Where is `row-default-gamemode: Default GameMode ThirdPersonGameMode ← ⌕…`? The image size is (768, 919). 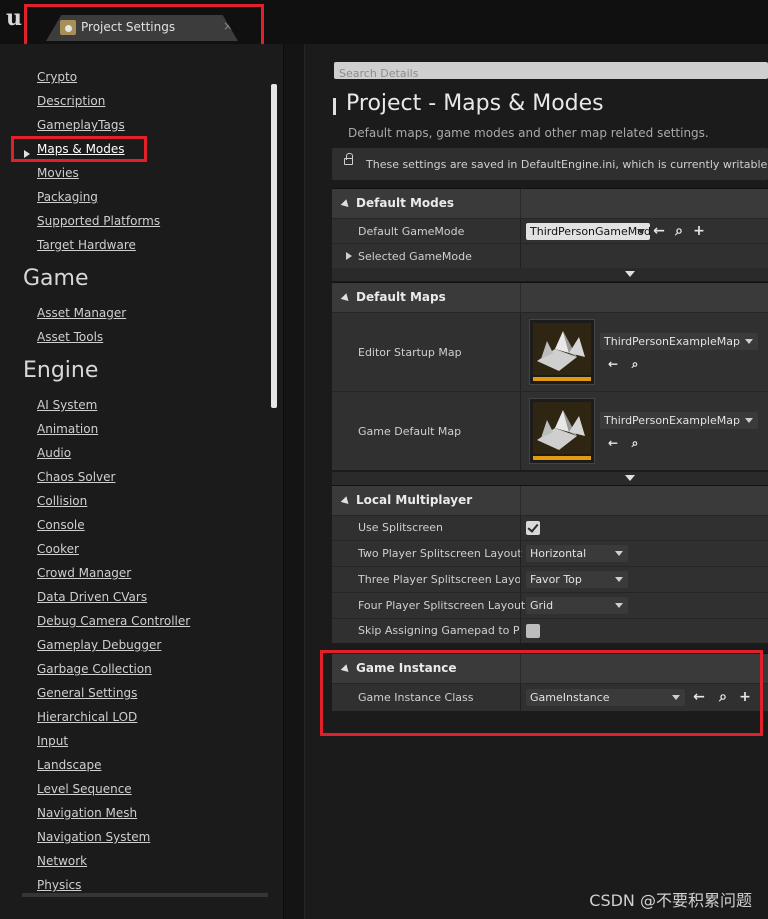
row-default-gamemode: Default GameMode ThirdPersonGameMode ← ⌕… is located at coordinates (550, 230).